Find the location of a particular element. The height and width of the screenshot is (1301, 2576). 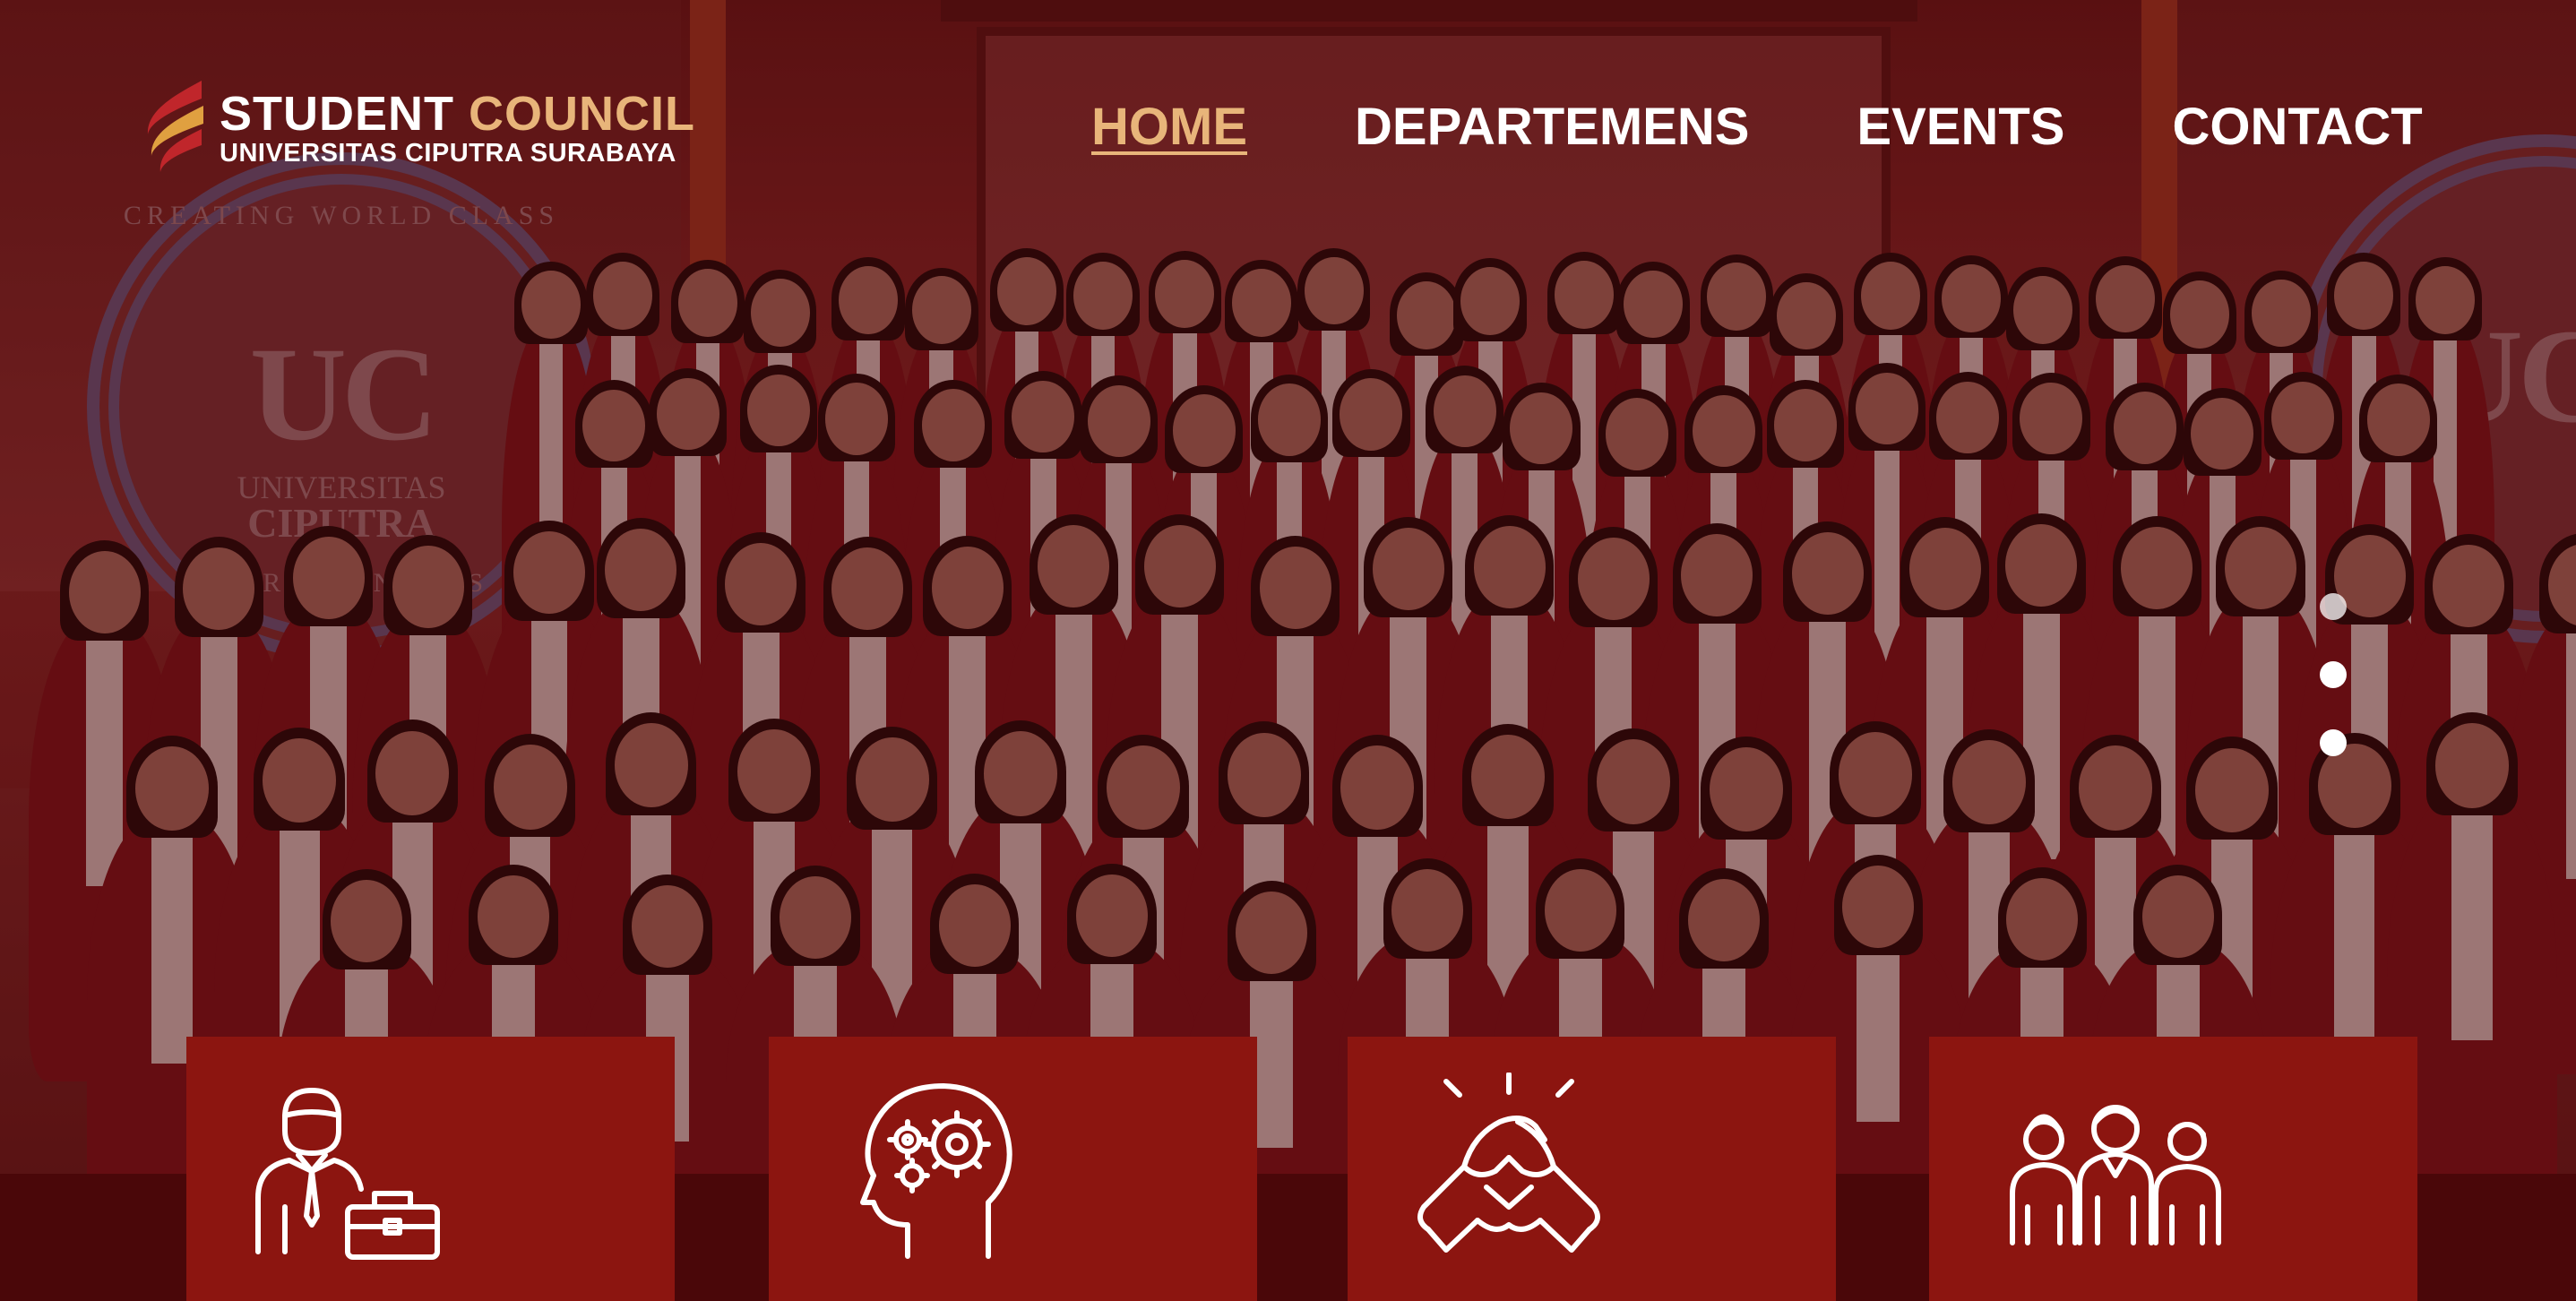

main-nav: HOME DEPARTEMENS EVENTS CONTACT is located at coordinates (1757, 127).